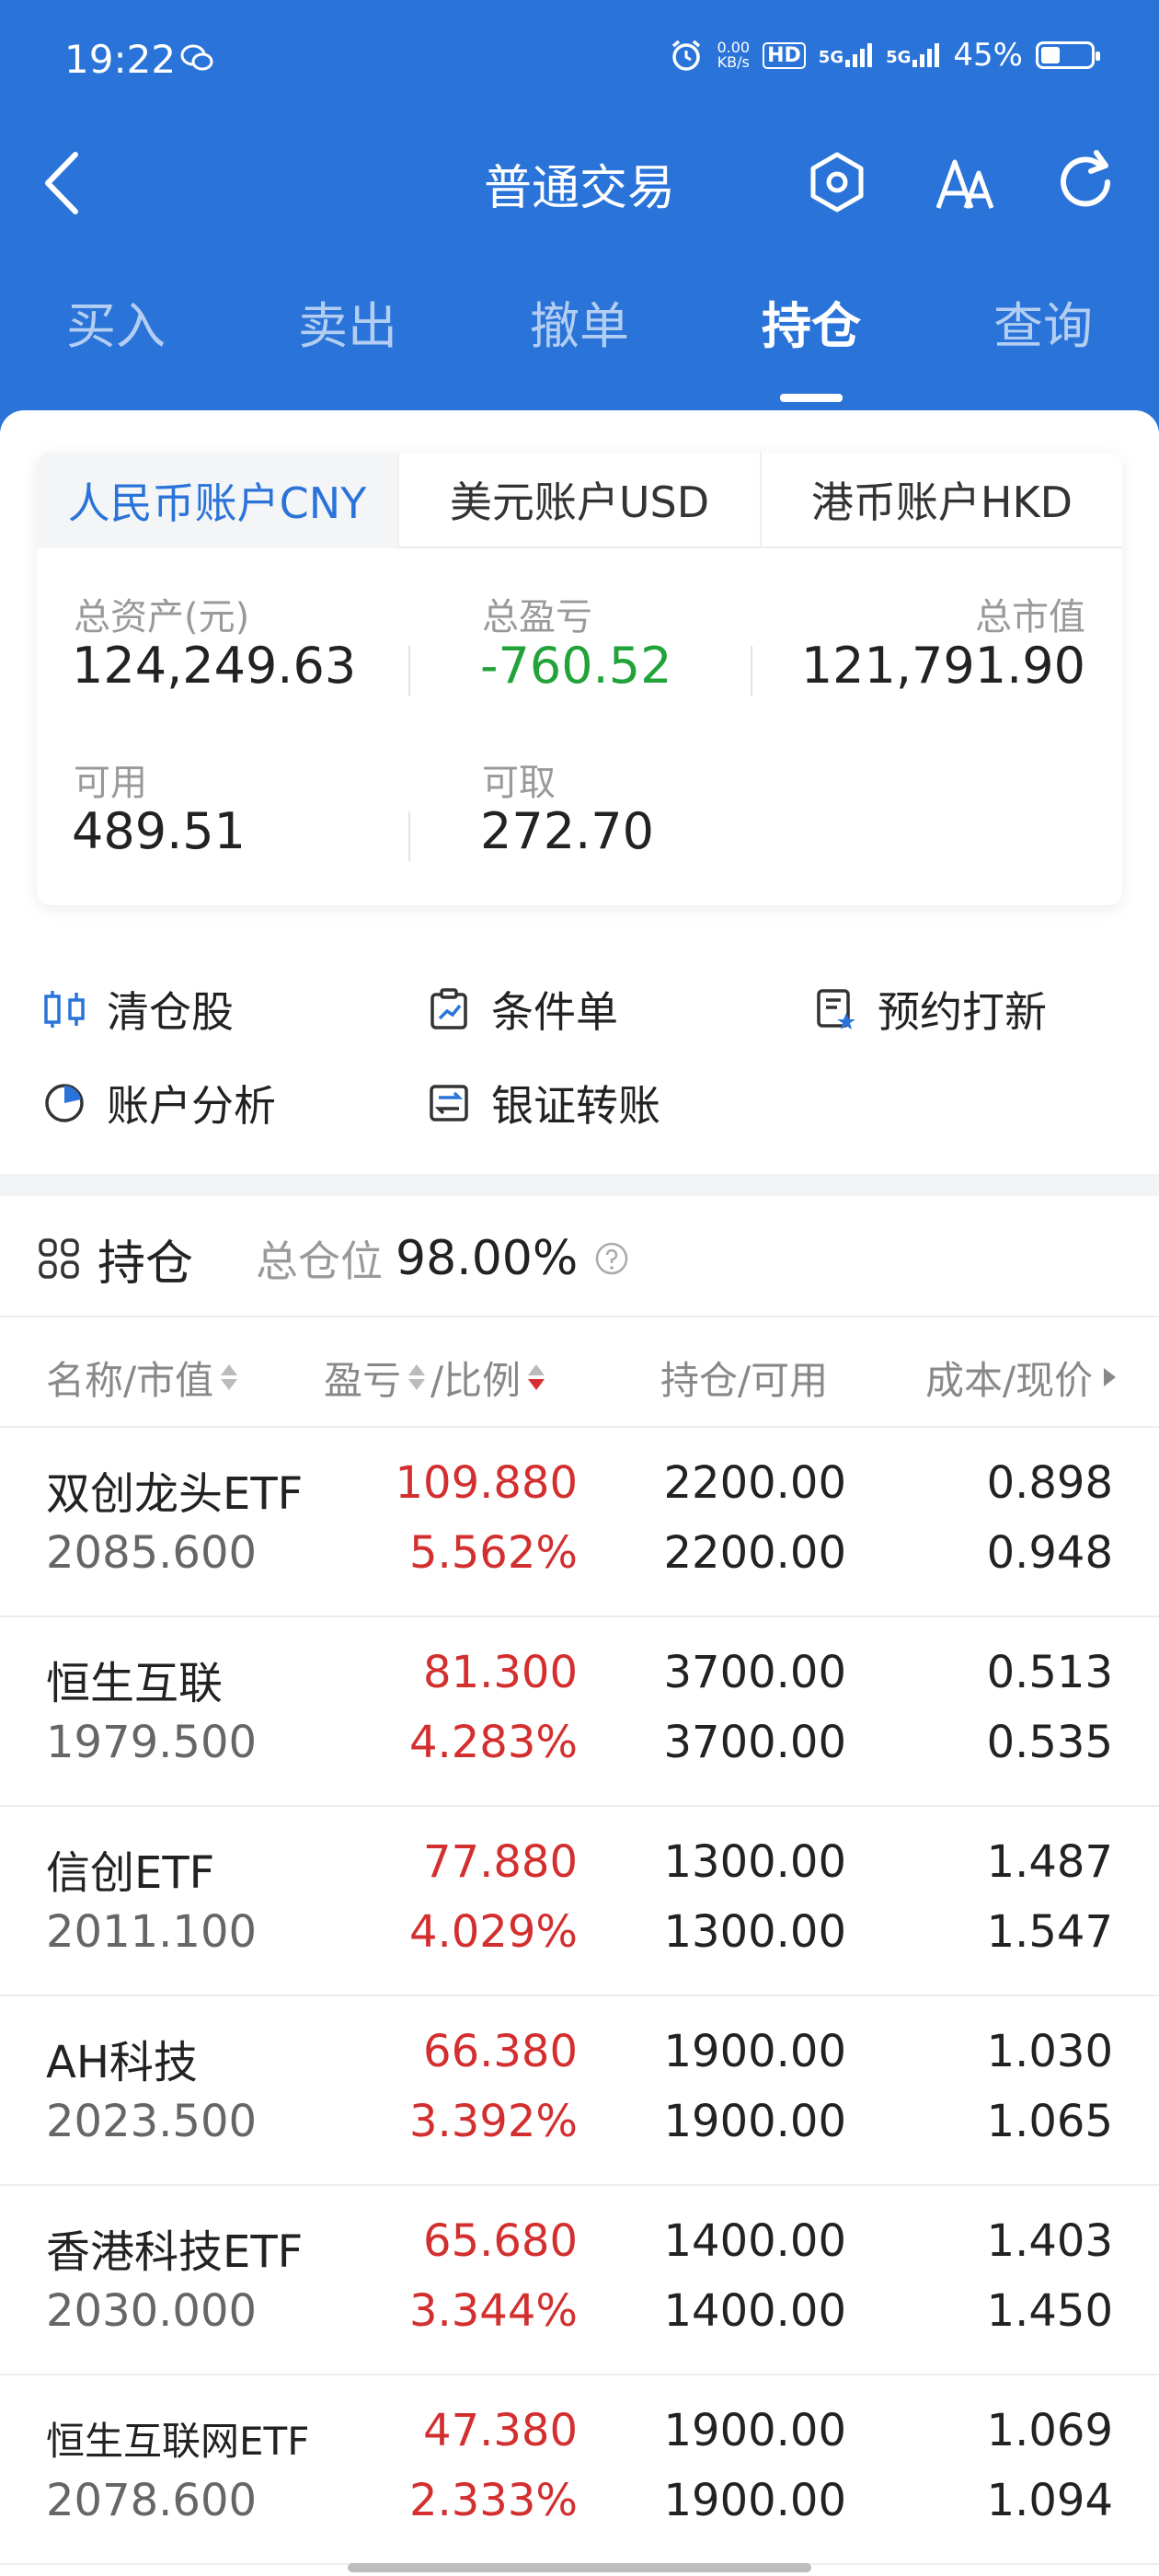 Image resolution: width=1159 pixels, height=2576 pixels. I want to click on active-tab-indicator, so click(811, 398).